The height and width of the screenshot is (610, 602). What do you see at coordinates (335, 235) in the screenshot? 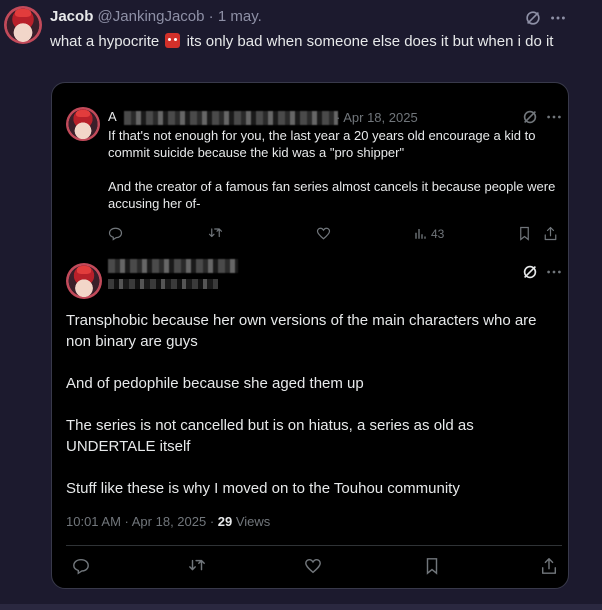
I see `quoted-actions: 43` at bounding box center [335, 235].